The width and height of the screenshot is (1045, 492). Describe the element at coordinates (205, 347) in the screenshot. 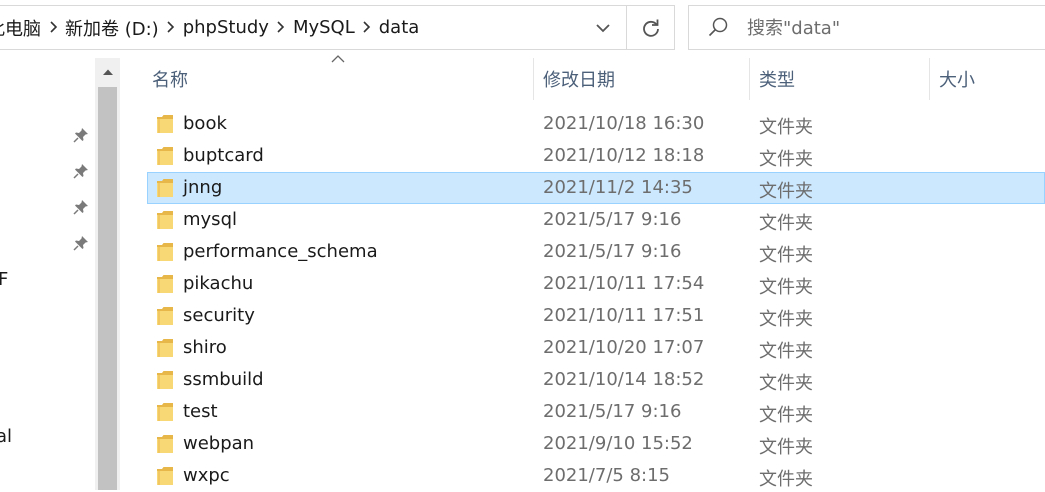

I see `file-name: shiro` at that location.